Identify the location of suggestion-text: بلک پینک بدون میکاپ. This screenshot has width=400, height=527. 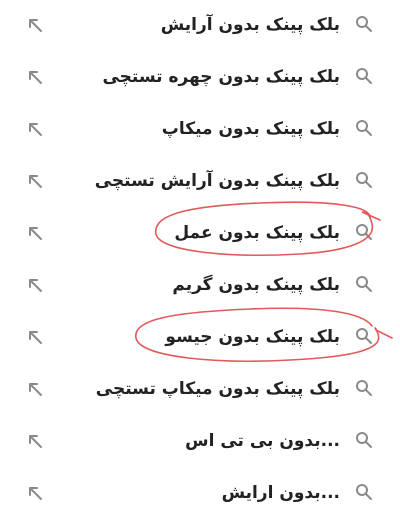
(250, 129).